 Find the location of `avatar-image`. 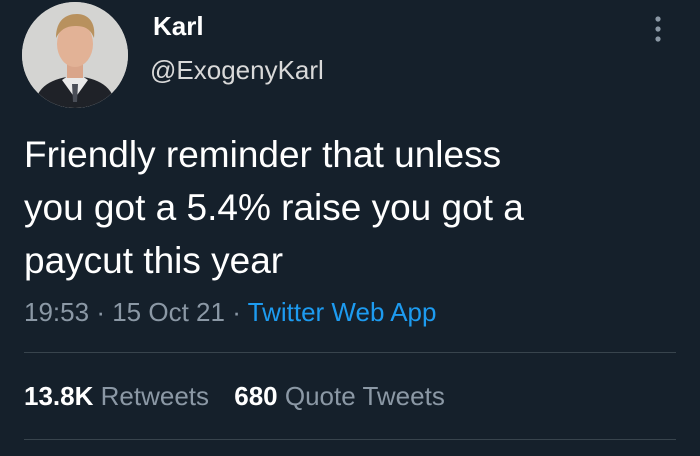

avatar-image is located at coordinates (75, 55).